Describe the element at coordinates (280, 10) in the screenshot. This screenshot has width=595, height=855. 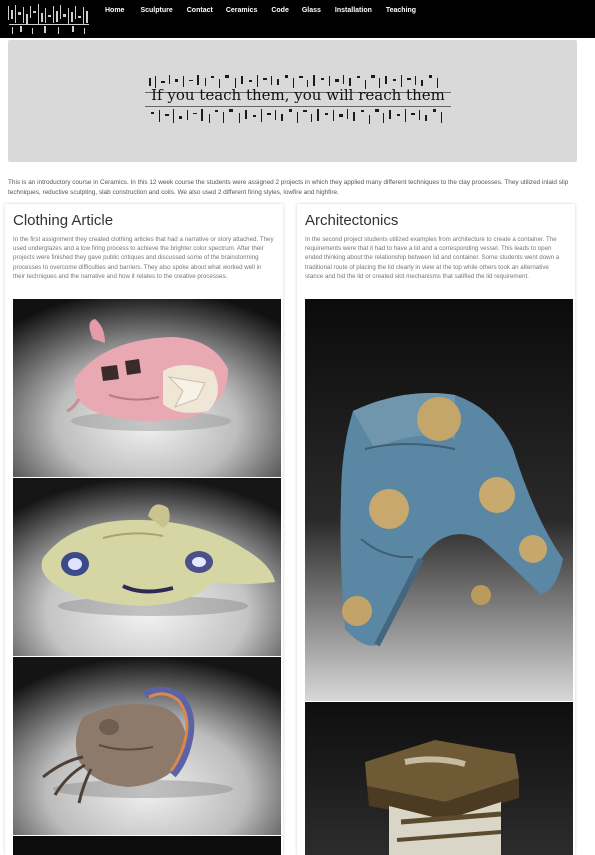
I see `nav-code: Code` at that location.